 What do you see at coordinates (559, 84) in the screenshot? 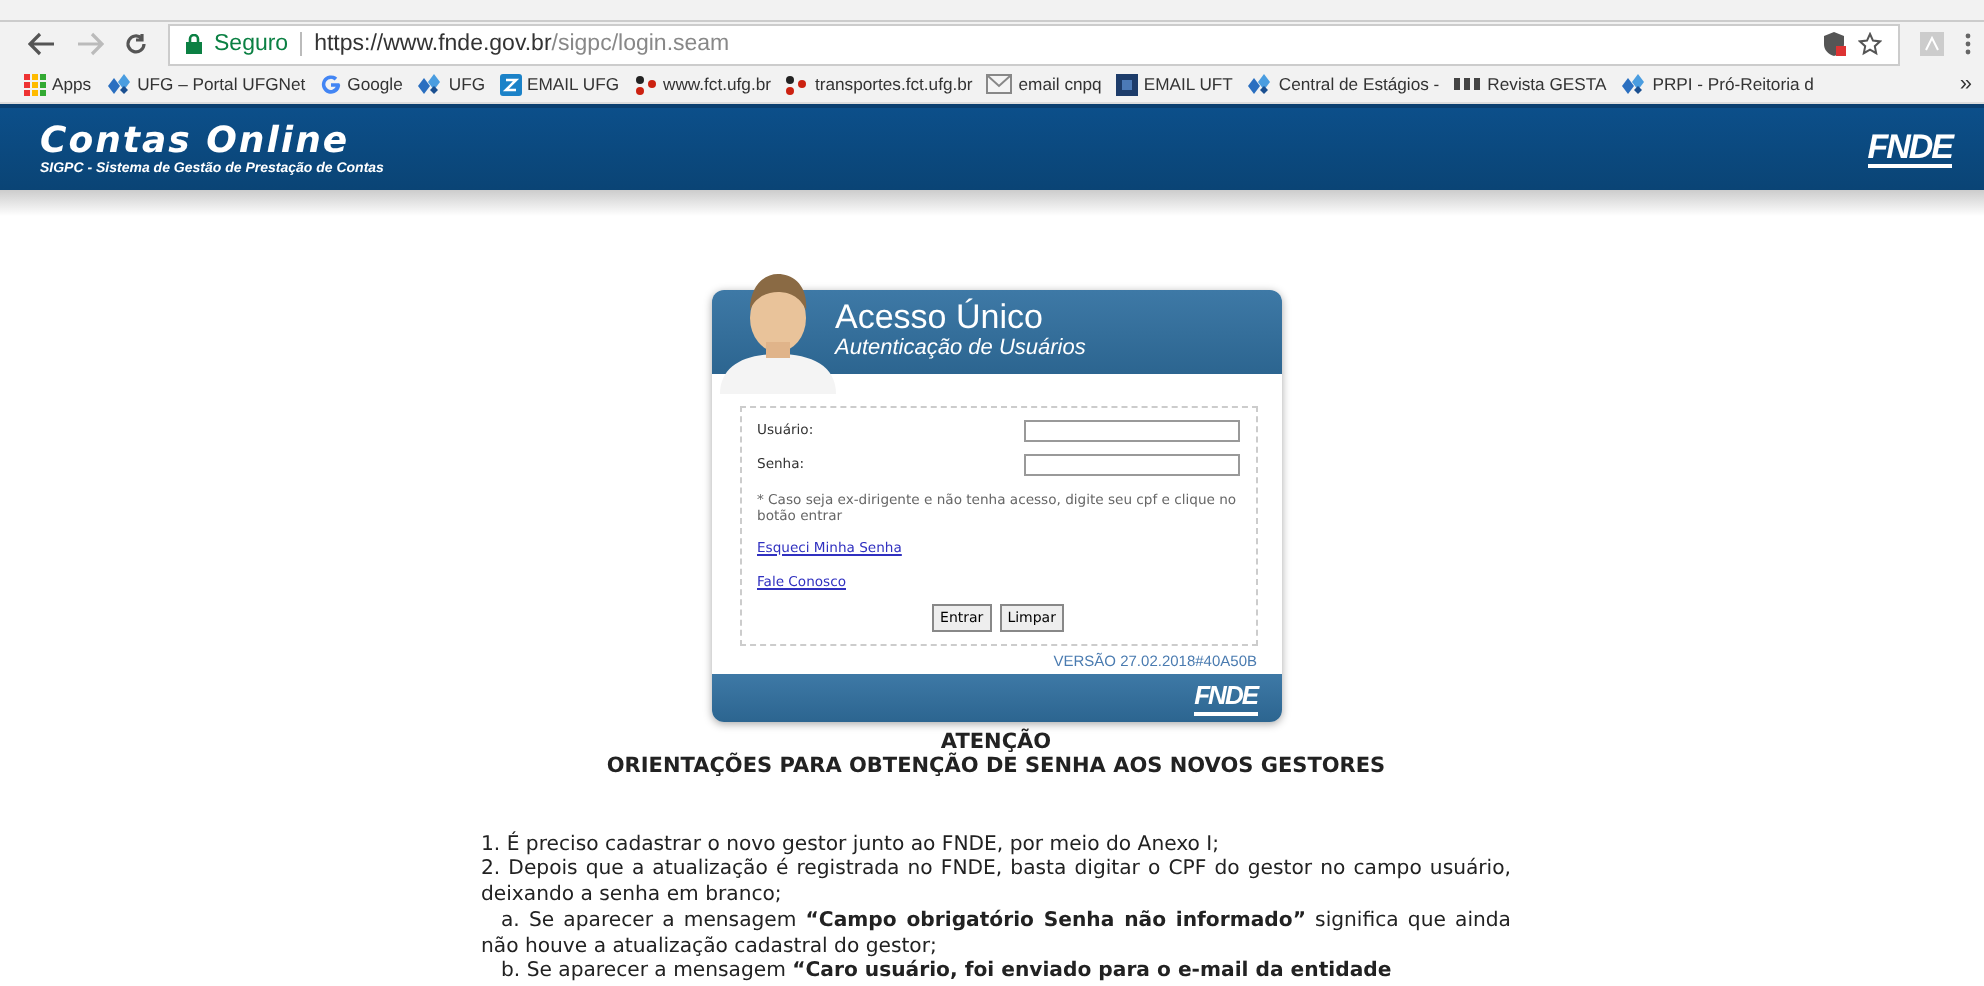
I see `bookmark: EMAIL UFG` at bounding box center [559, 84].